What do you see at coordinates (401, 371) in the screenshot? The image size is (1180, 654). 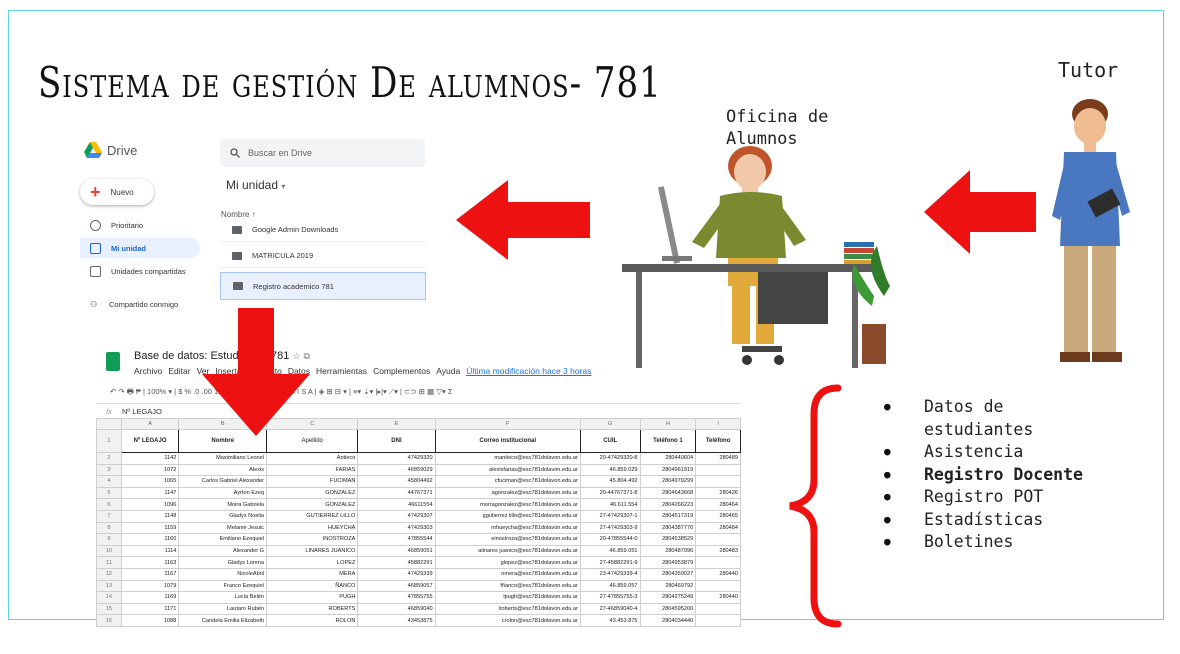 I see `menu-complementos: Complementos` at bounding box center [401, 371].